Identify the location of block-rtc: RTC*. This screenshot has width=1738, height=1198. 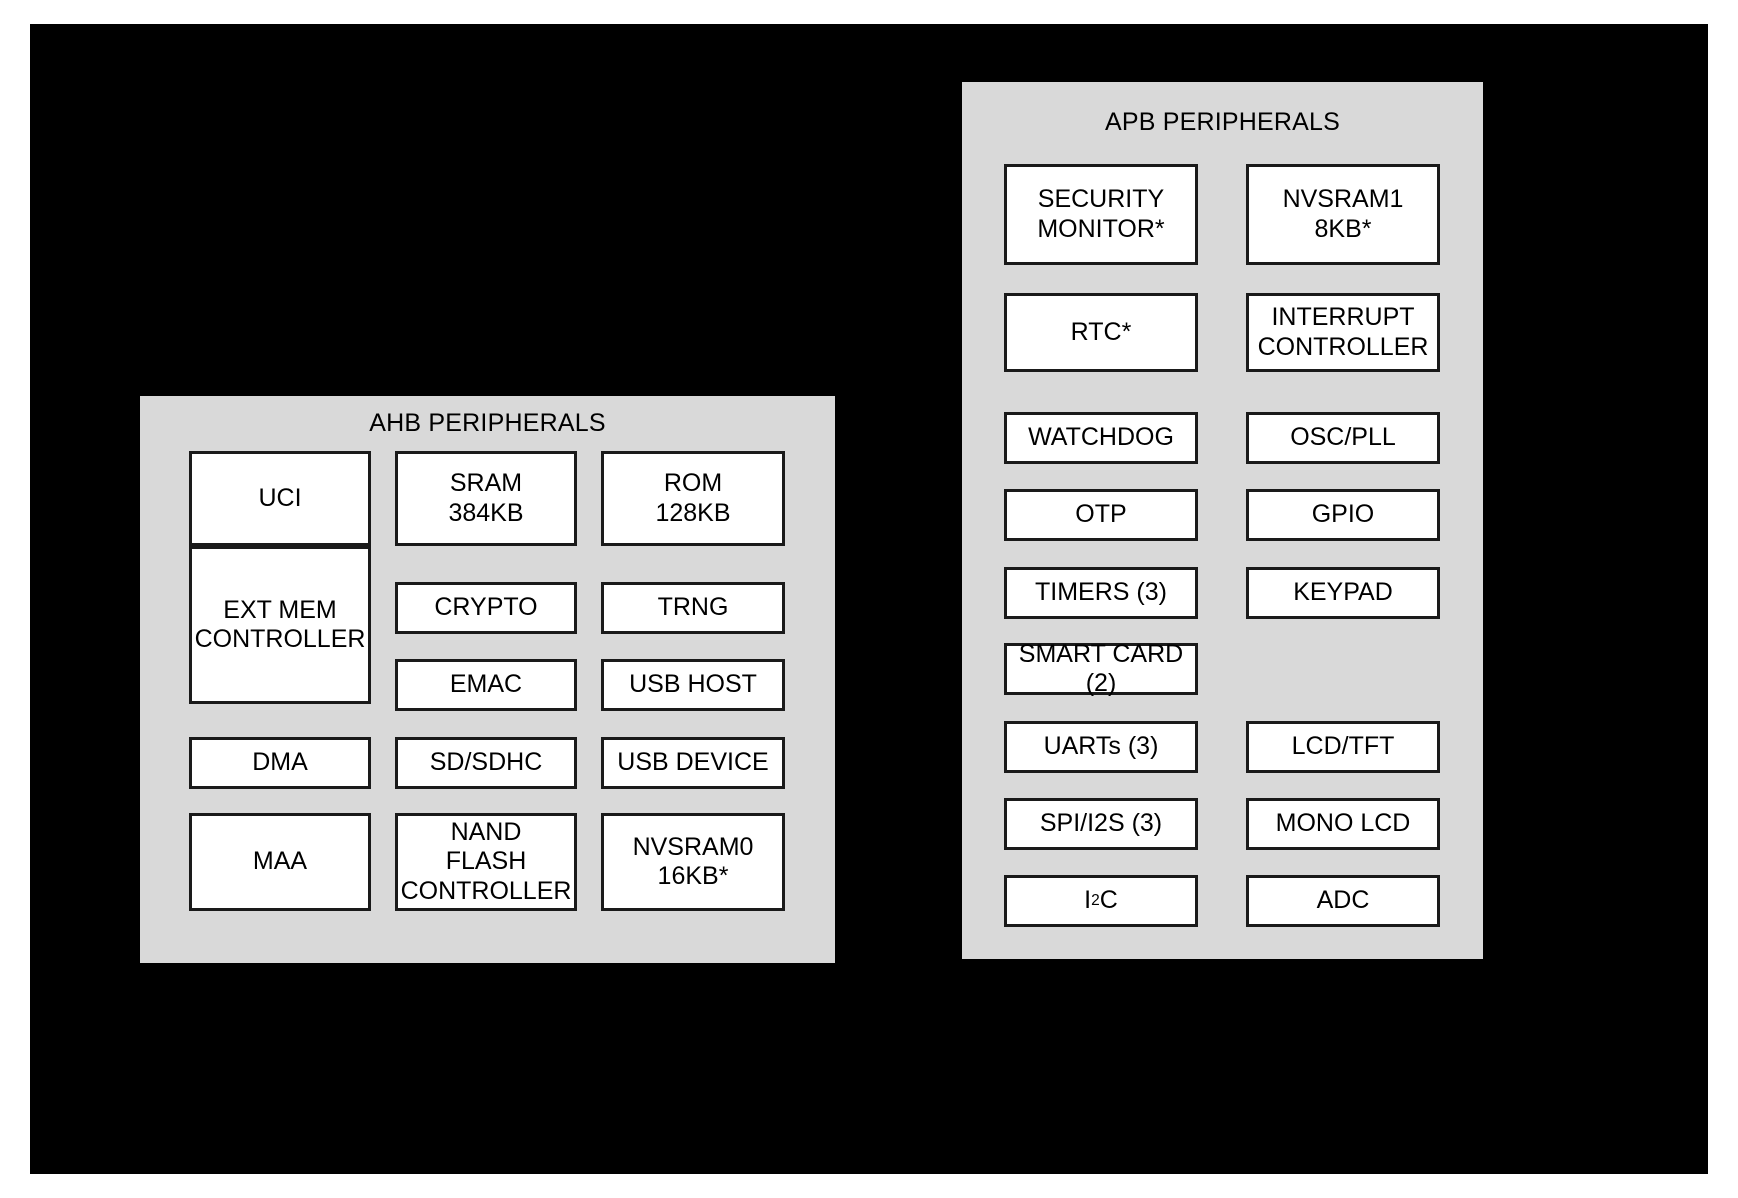
(1101, 332).